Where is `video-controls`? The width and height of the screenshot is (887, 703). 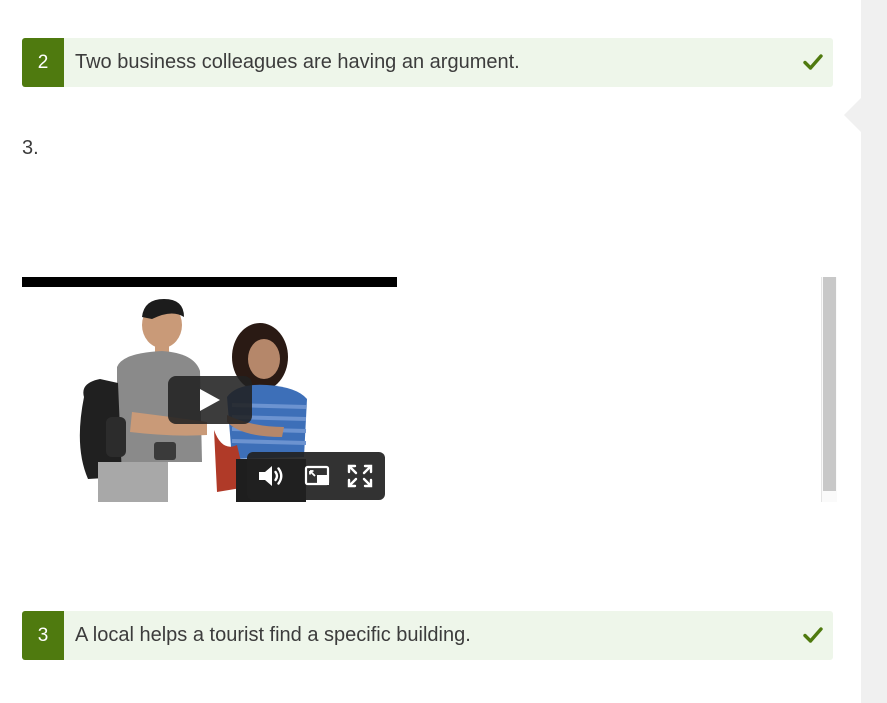
video-controls is located at coordinates (316, 476).